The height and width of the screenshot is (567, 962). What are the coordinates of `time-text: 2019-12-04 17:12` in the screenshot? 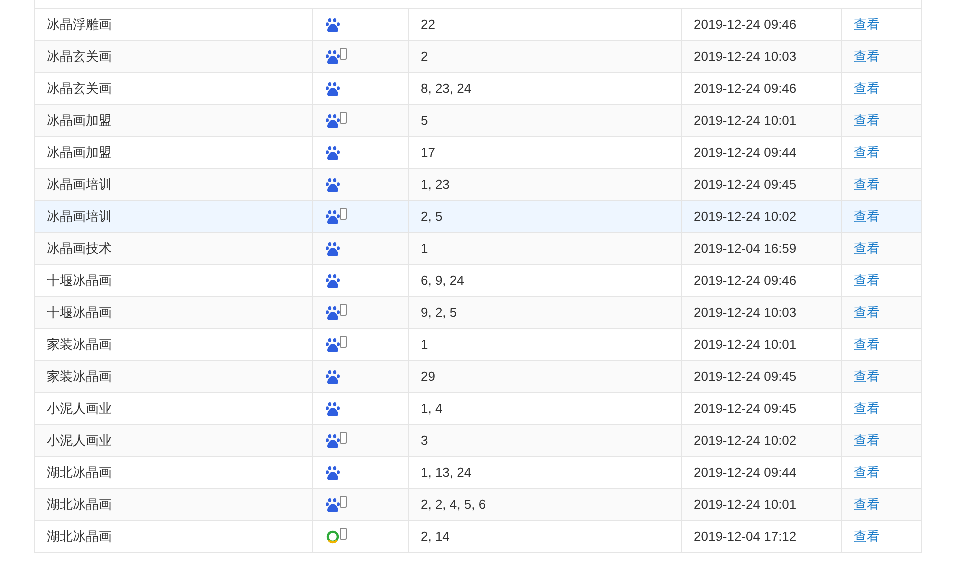 It's located at (745, 537).